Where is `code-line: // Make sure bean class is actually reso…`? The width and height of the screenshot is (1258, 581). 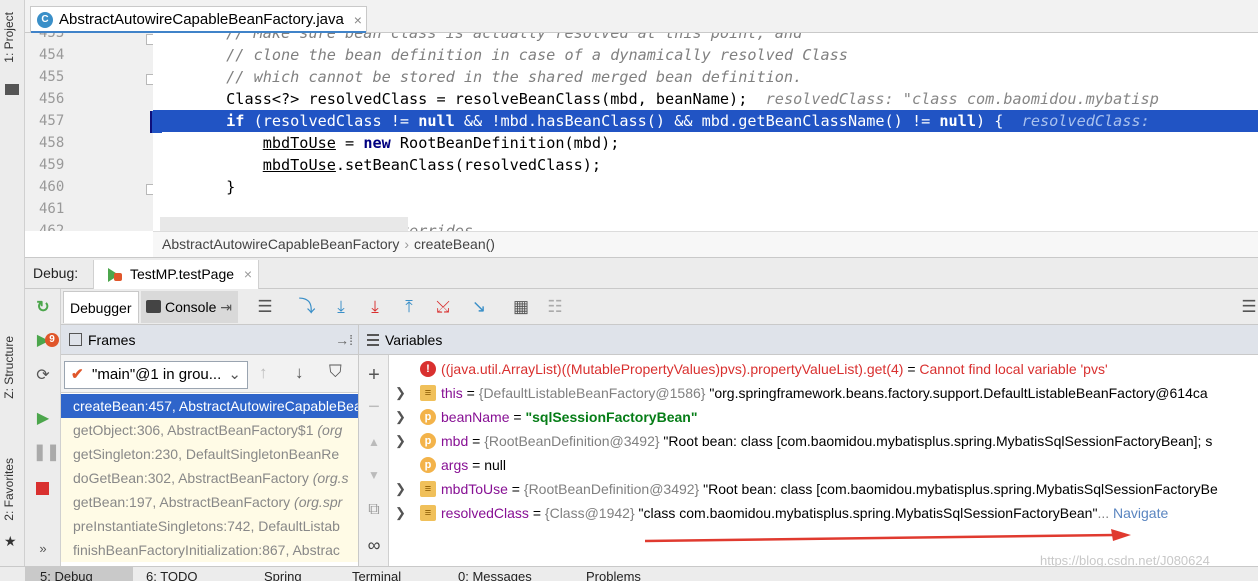 code-line: // Make sure bean class is actually reso… is located at coordinates (514, 37).